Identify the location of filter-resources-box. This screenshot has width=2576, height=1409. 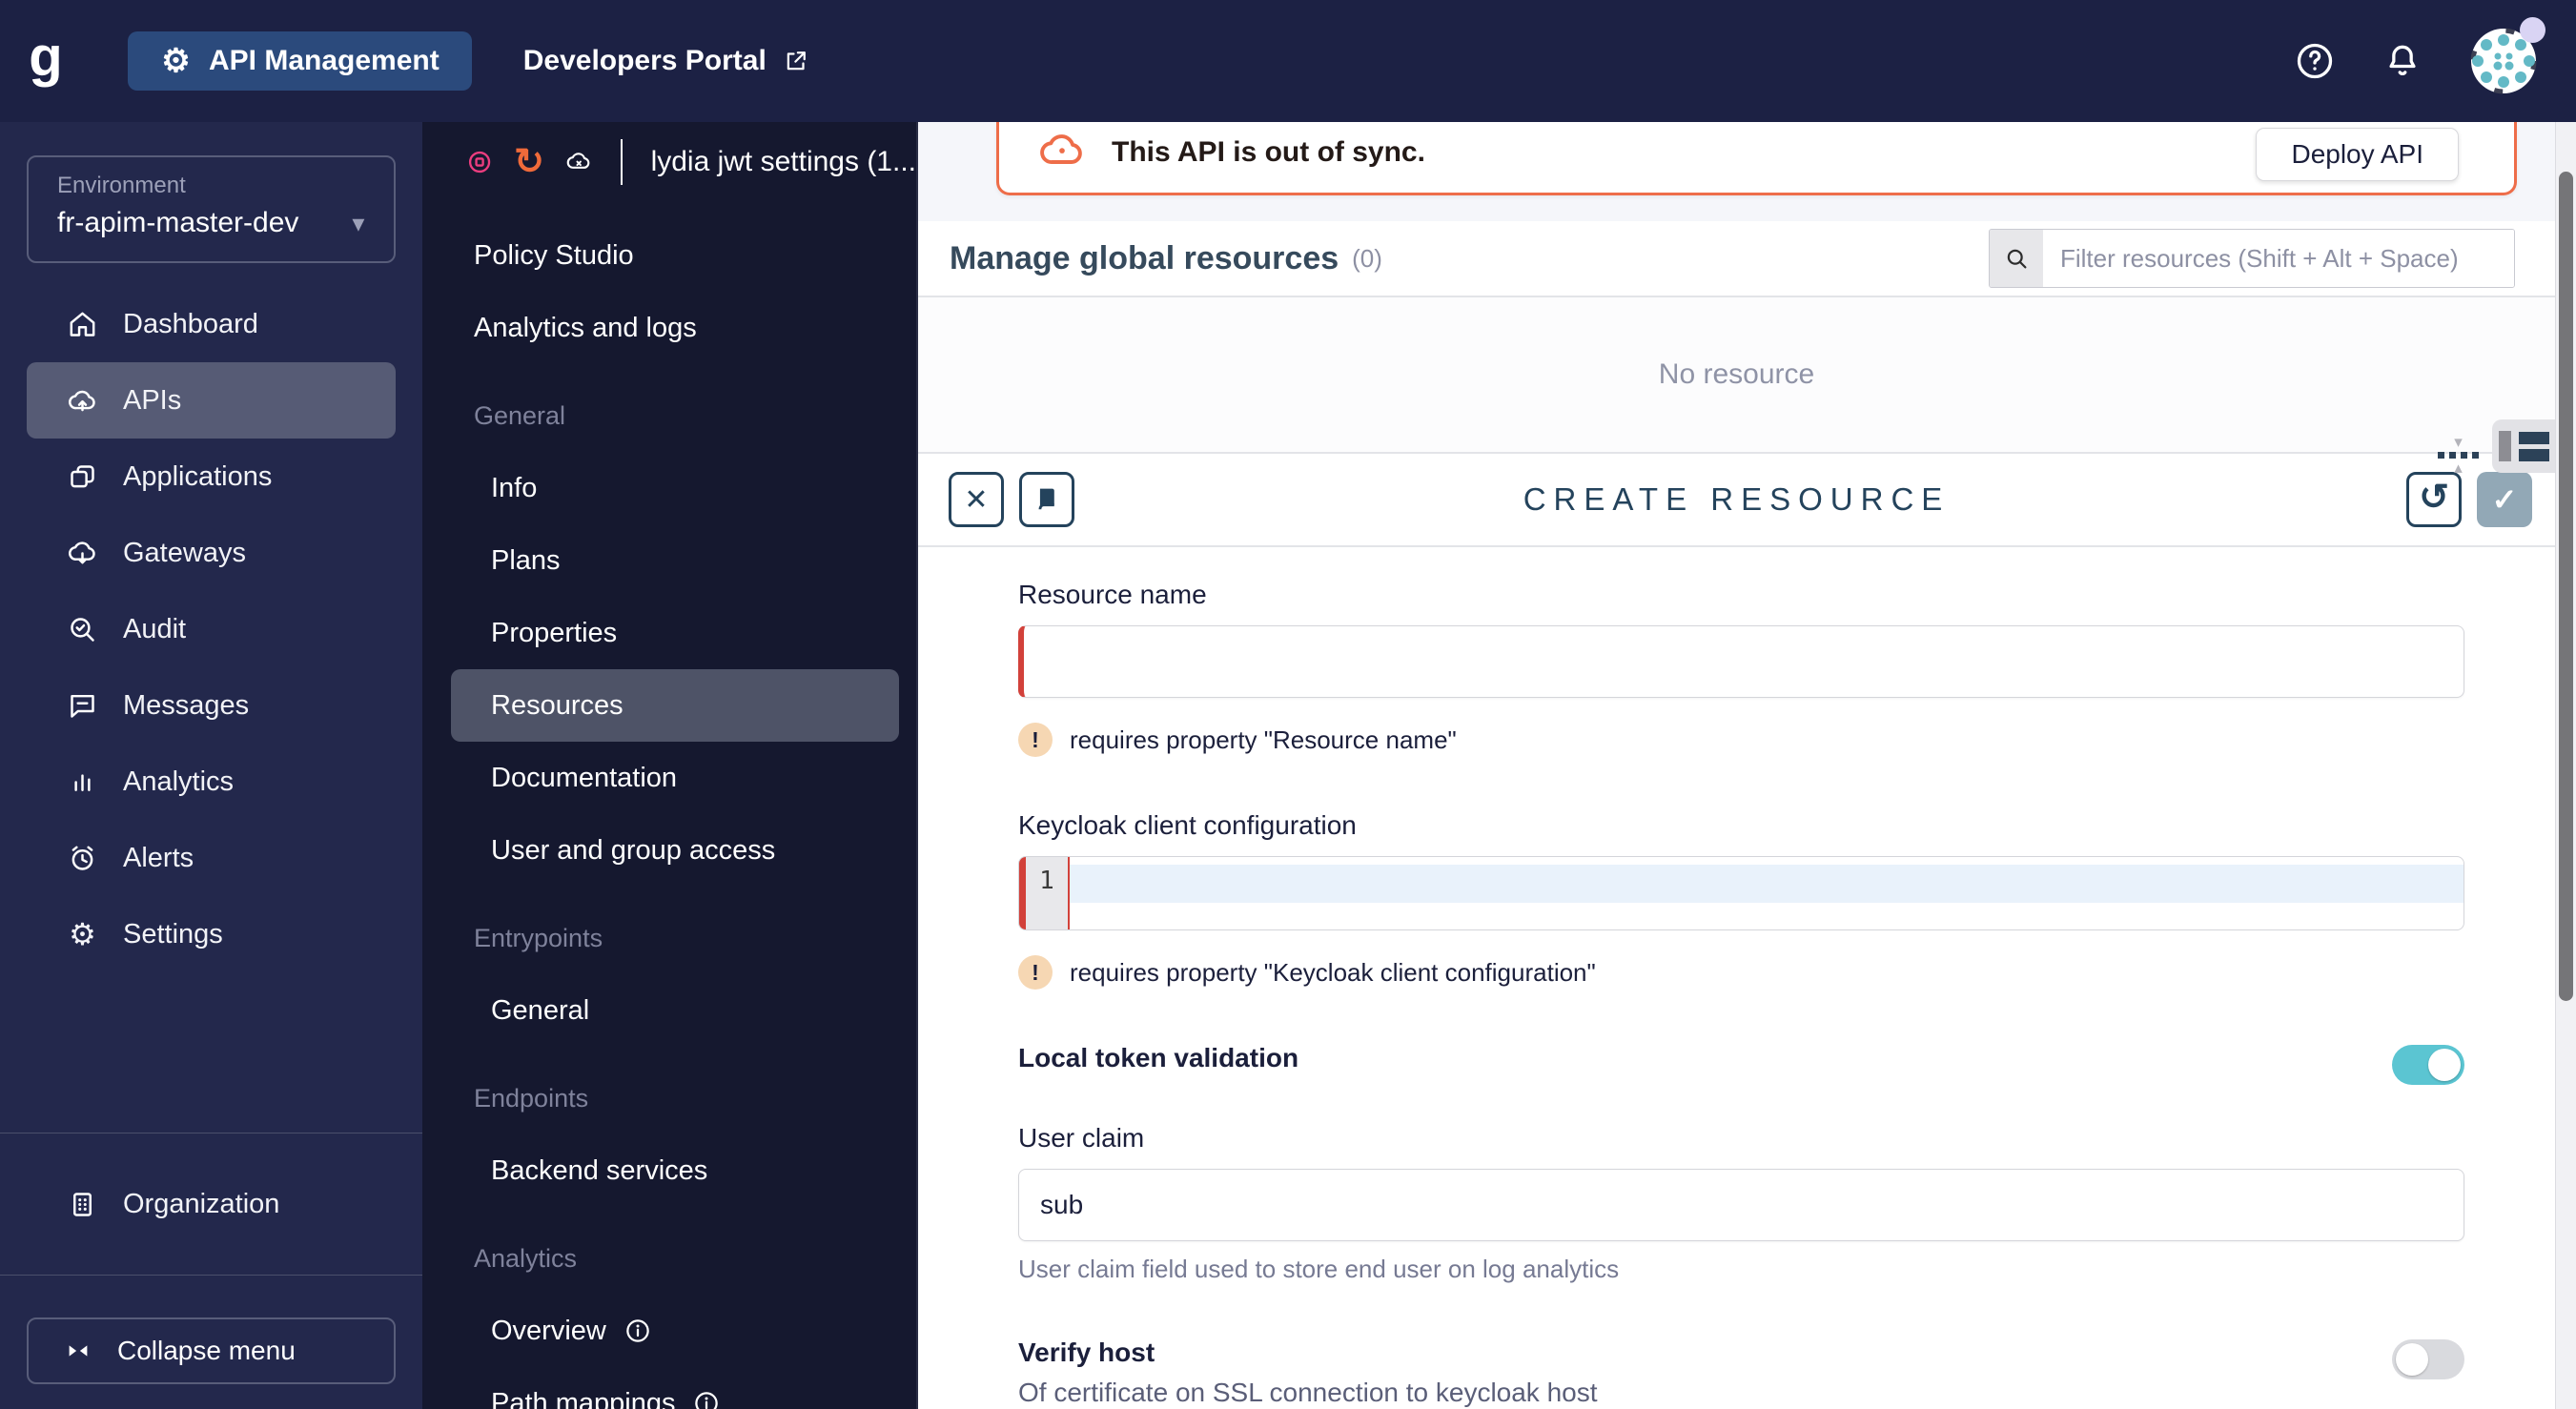
(2252, 258).